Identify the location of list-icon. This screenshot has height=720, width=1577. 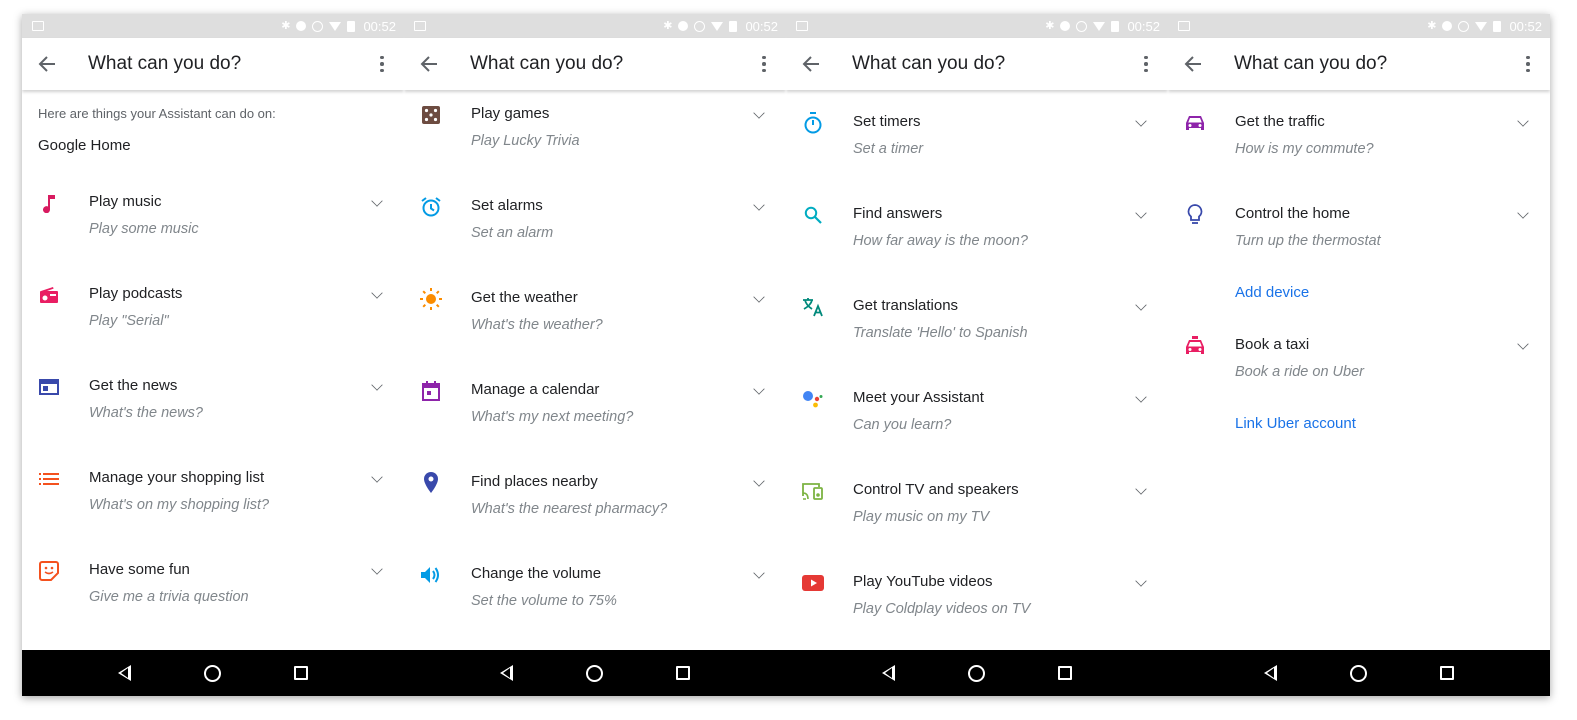
(49, 479).